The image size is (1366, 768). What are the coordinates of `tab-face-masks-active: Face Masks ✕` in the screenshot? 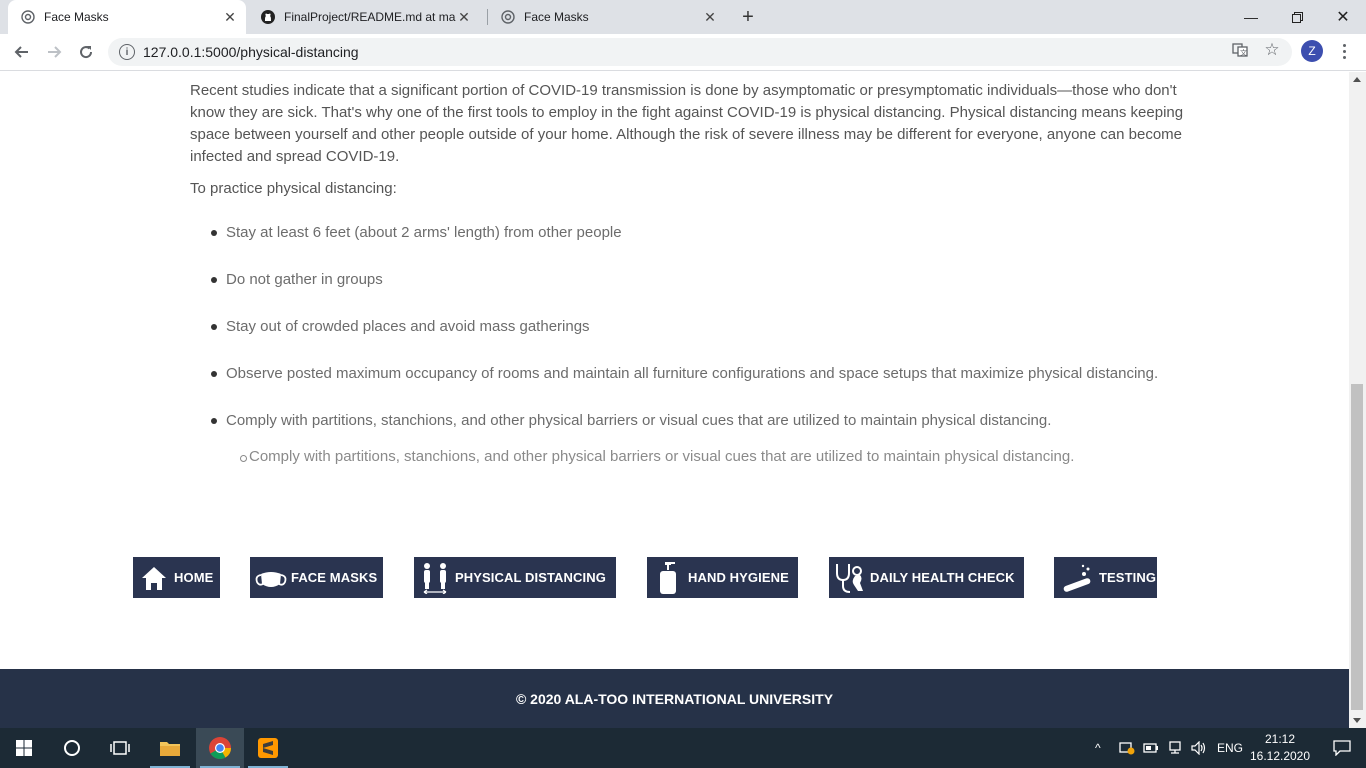 It's located at (127, 17).